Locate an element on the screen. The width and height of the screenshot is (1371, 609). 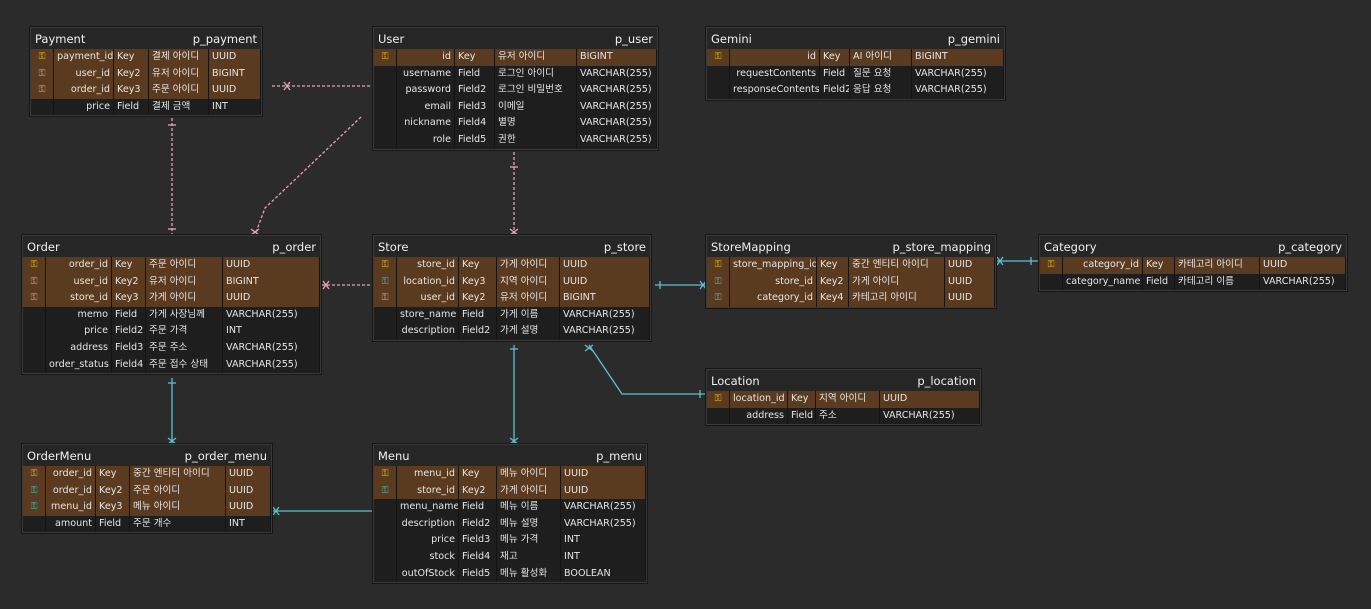
table-header: Category p_category is located at coordinates (1193, 246).